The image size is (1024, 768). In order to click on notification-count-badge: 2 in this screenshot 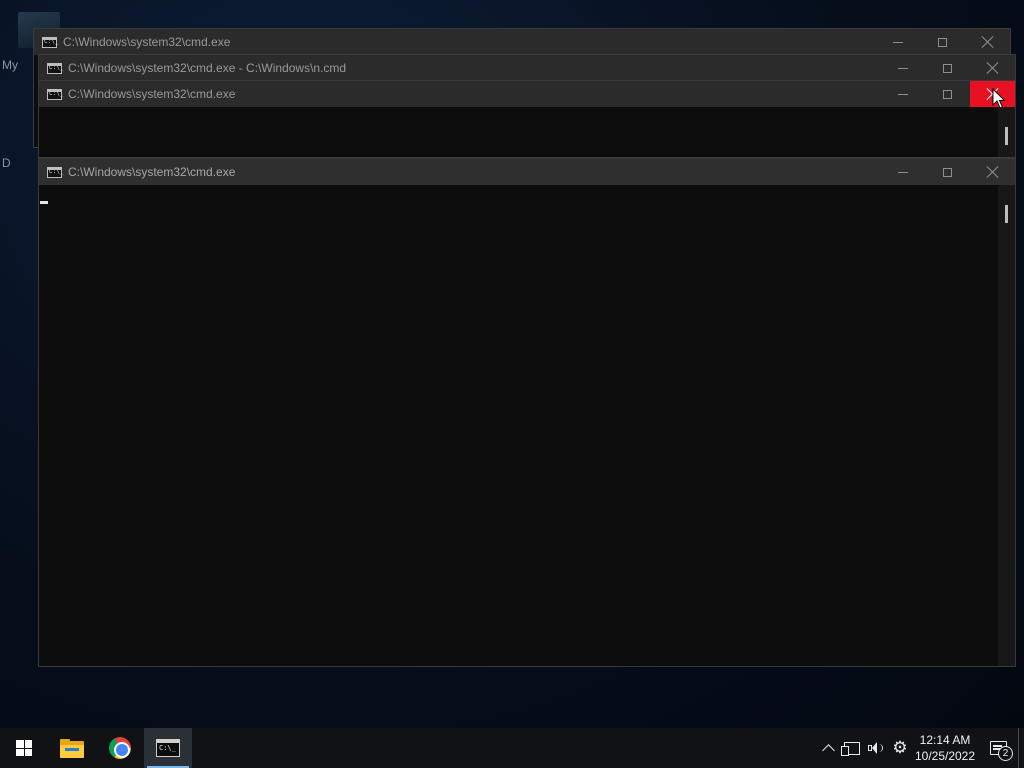, I will do `click(1005, 753)`.